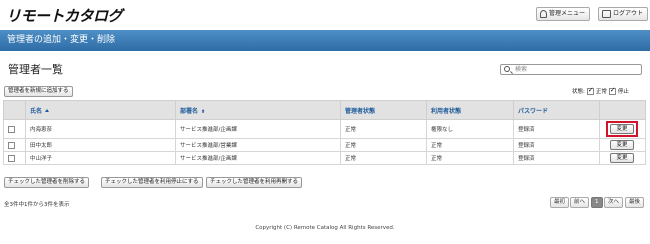 The width and height of the screenshot is (650, 244). Describe the element at coordinates (325, 40) in the screenshot. I see `page-title-bar: 管理者の追加・変更・削除` at that location.